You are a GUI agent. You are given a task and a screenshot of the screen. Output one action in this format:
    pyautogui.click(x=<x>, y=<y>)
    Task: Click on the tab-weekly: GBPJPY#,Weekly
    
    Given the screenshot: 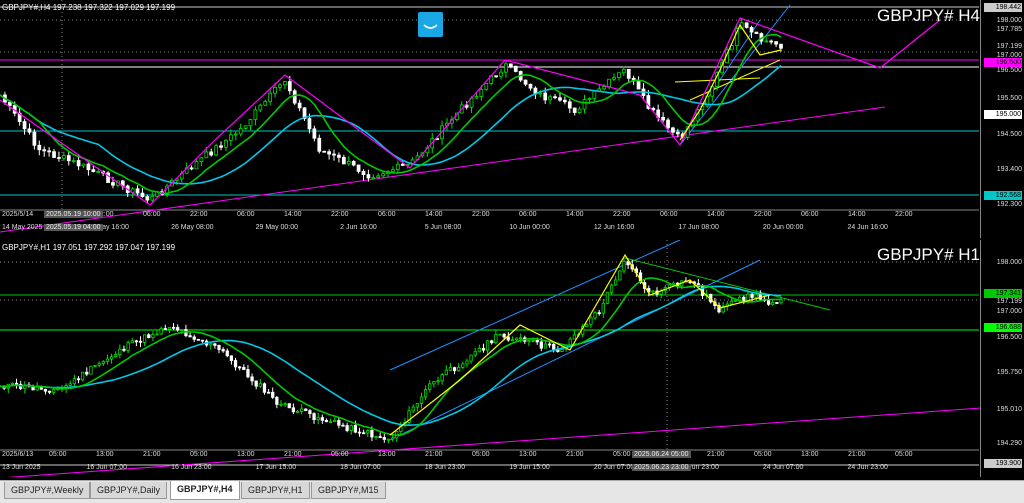 What is the action you would take?
    pyautogui.click(x=47, y=490)
    